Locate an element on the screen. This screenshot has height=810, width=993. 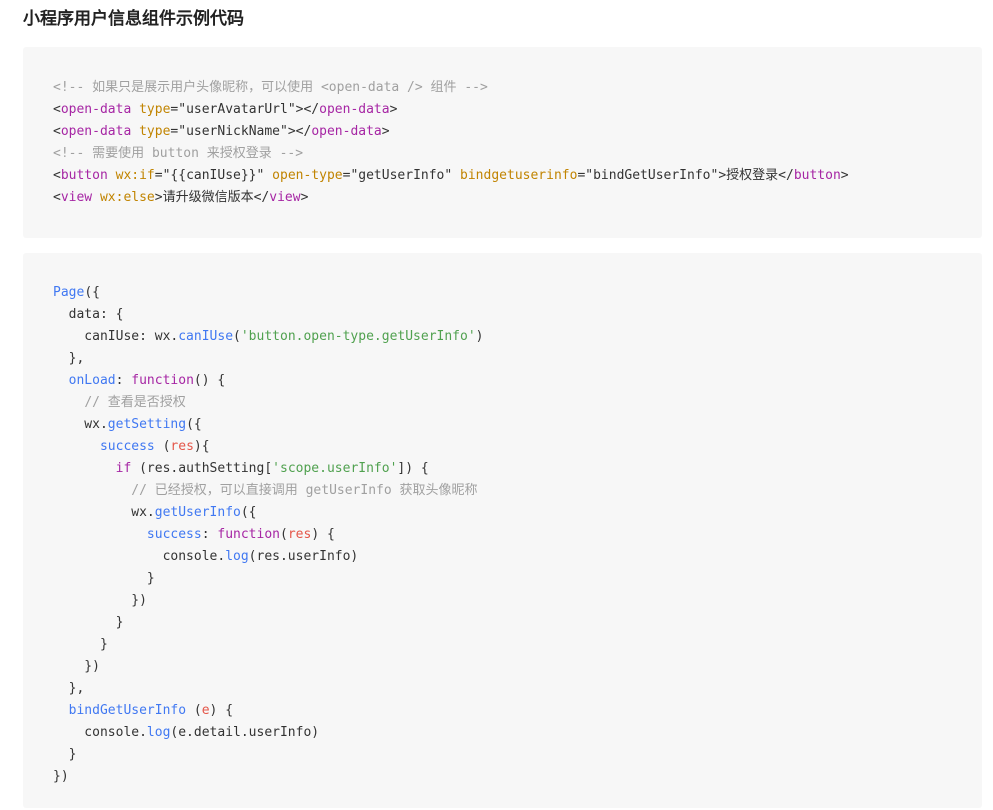
code-token-plain: data: { is located at coordinates (88, 314).